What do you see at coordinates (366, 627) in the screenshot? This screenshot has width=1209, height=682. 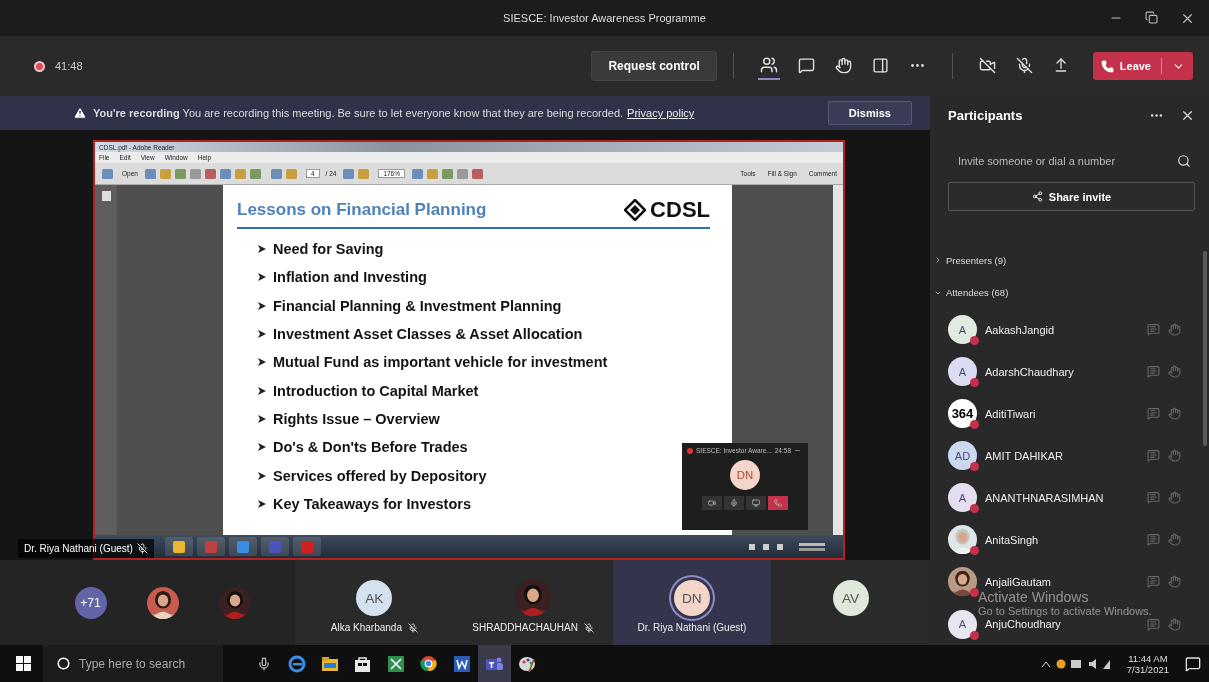 I see `participant-name: Alka Kharbanda` at bounding box center [366, 627].